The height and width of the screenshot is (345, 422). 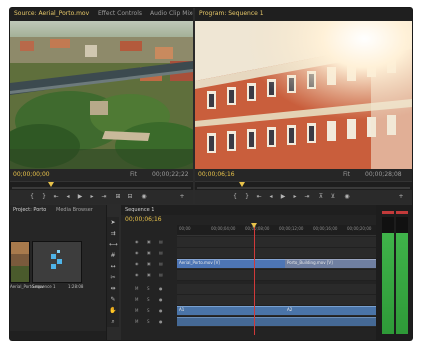 What do you see at coordinates (171, 14) in the screenshot?
I see `tab-audio-clip-mixer: Audio Clip Mixer` at bounding box center [171, 14].